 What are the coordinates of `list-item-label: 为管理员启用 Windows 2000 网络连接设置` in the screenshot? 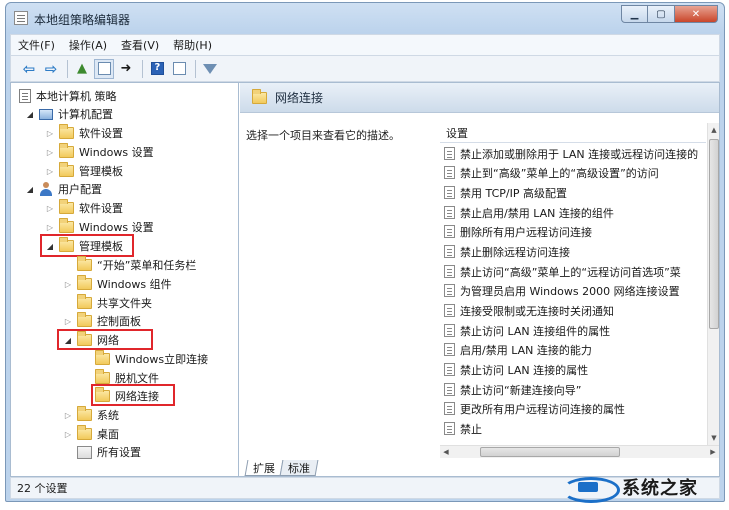 It's located at (570, 291).